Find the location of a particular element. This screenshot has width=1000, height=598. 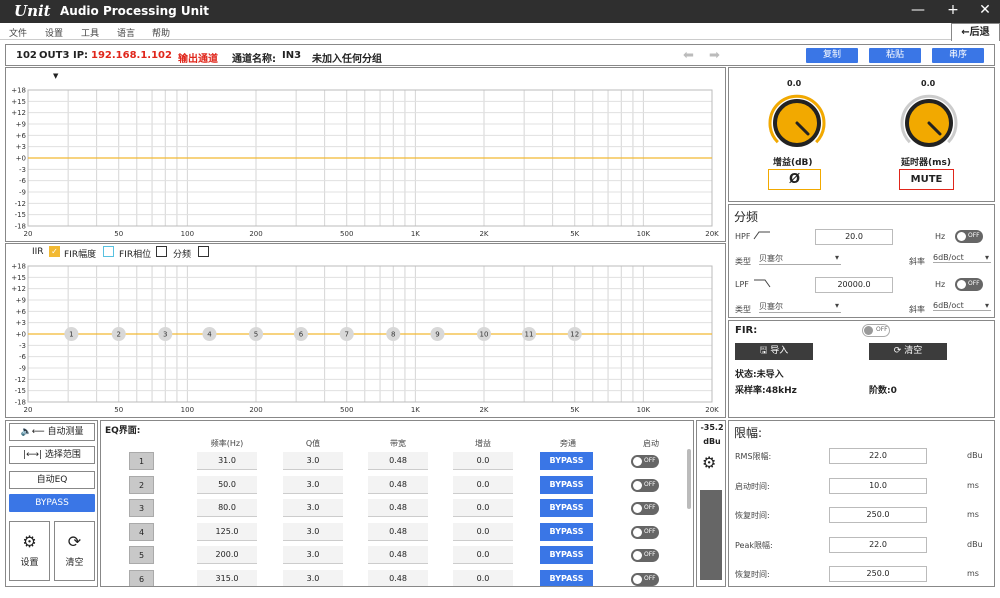

hpf-type-select: 贝塞尔 ▾ is located at coordinates (800, 259).